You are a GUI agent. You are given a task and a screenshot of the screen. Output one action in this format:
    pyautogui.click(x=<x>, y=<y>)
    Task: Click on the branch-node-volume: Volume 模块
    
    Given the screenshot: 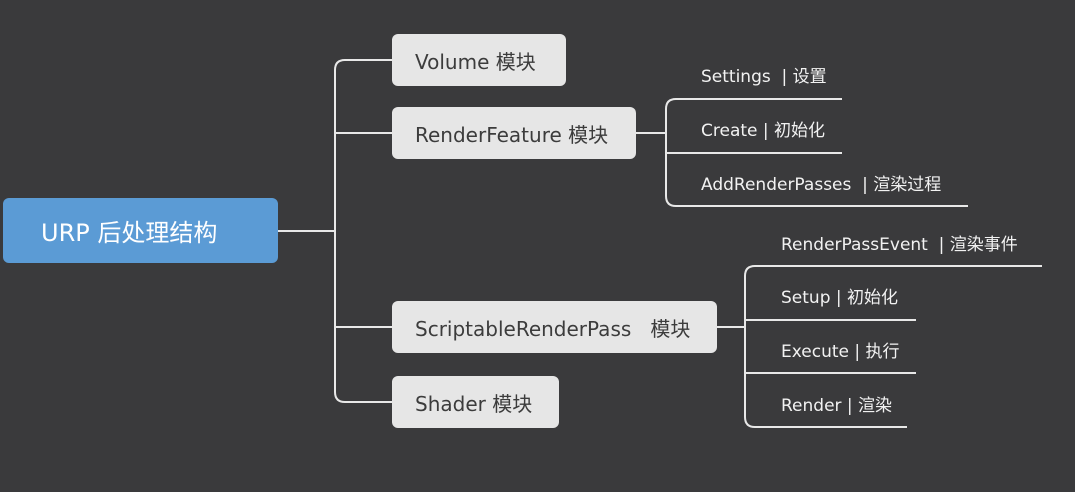 What is the action you would take?
    pyautogui.click(x=479, y=60)
    